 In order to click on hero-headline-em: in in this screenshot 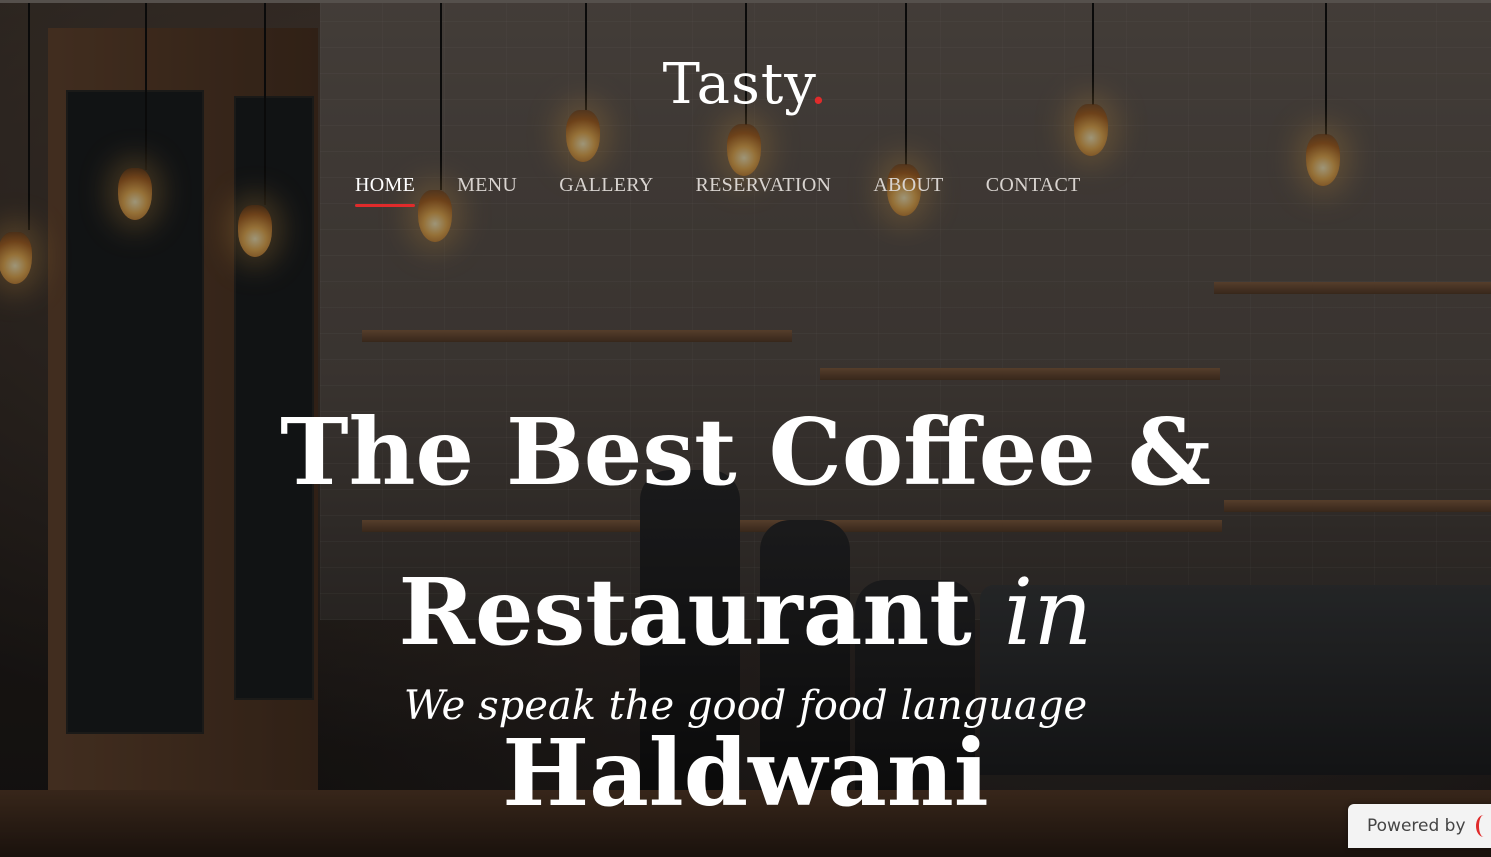, I will do `click(1048, 612)`.